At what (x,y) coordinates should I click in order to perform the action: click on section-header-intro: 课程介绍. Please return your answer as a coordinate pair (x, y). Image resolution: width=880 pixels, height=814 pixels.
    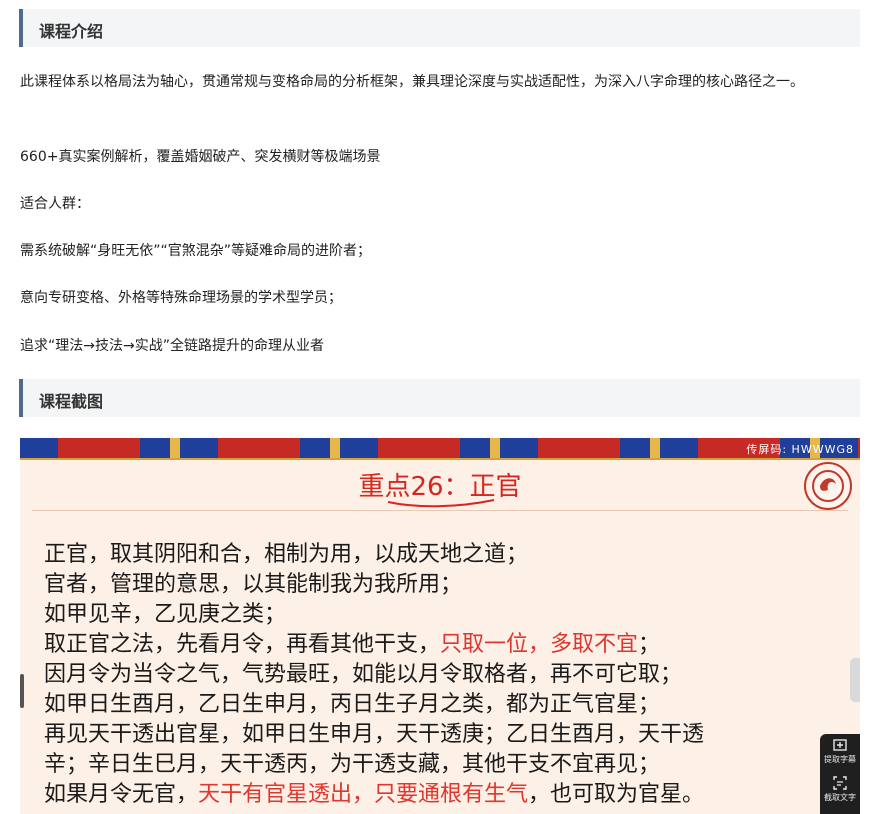
    Looking at the image, I should click on (439, 28).